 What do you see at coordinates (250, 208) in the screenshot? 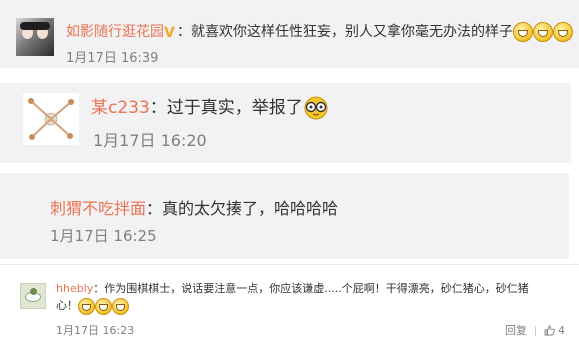
I see `comment-text: 真的太欠揍了，哈哈哈哈` at bounding box center [250, 208].